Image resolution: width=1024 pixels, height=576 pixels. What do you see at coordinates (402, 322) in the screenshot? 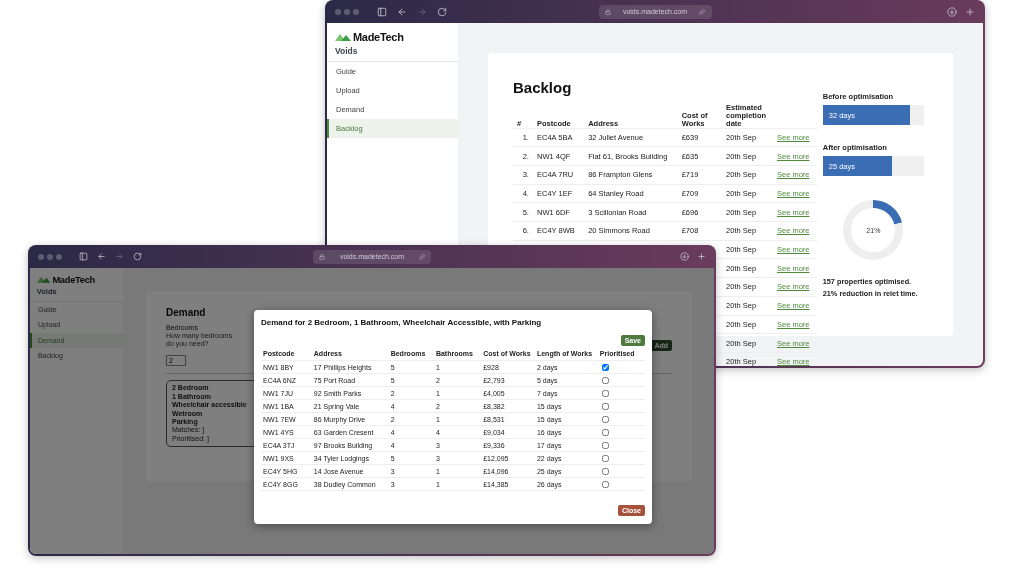
I see `modal-title: Demand for 2 Bedroom, 1 Bathroom, Wheelchair Accessible, with Parking` at bounding box center [402, 322].